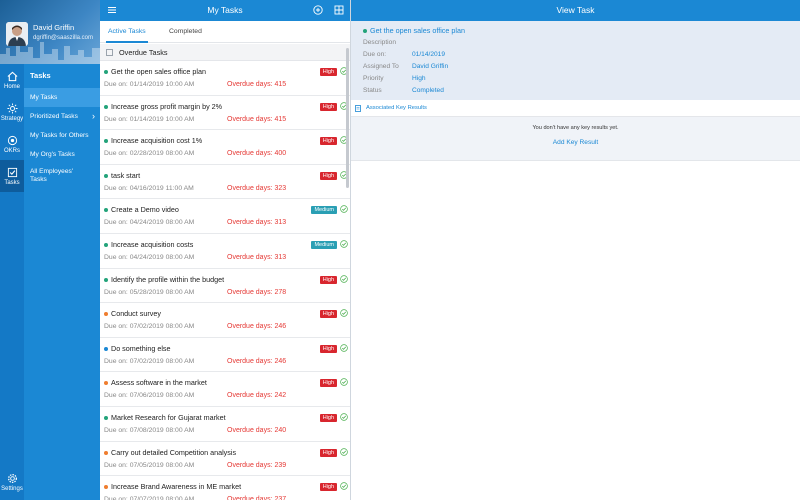 This screenshot has width=800, height=500. I want to click on task-name: Identify the profile within the budget, so click(168, 279).